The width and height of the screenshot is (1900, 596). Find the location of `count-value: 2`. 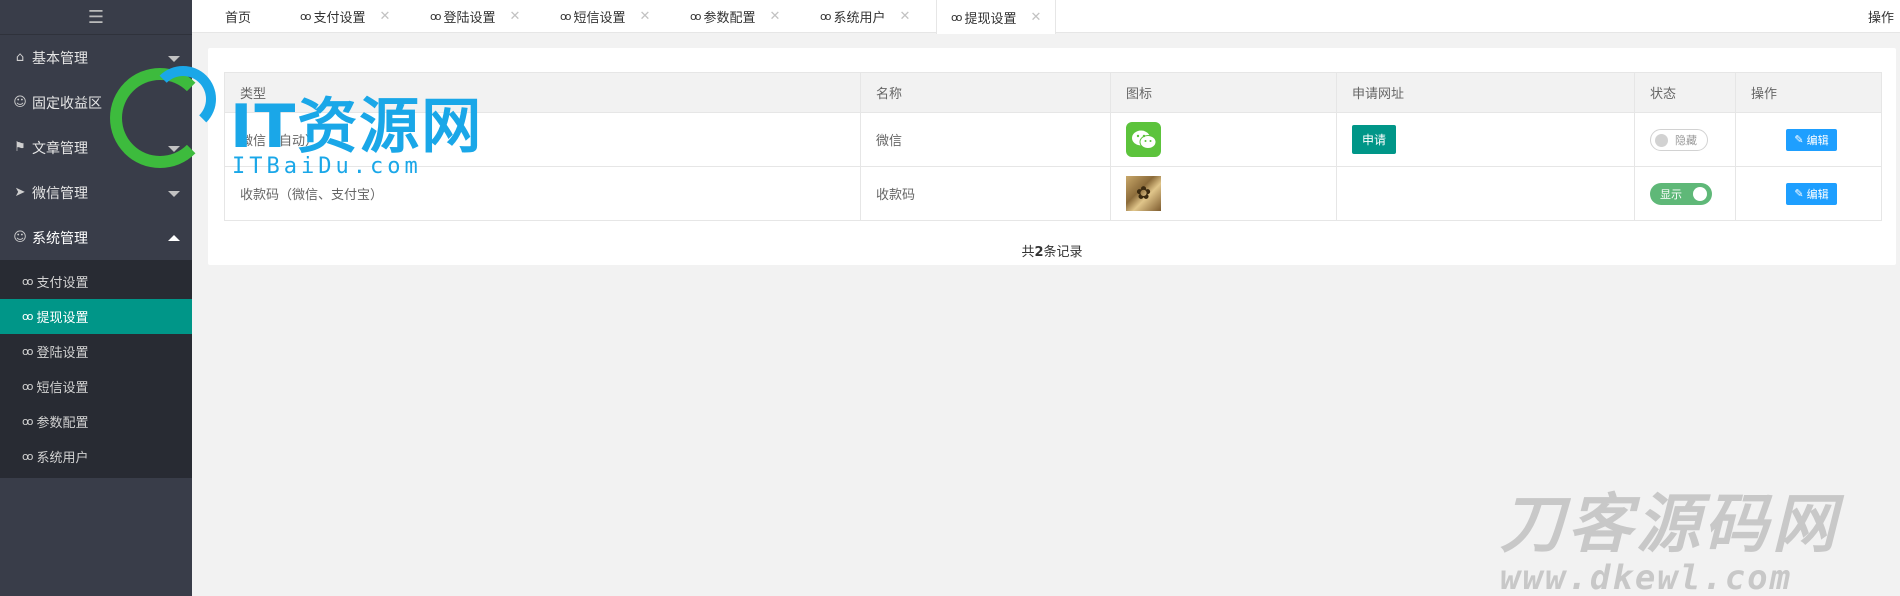

count-value: 2 is located at coordinates (1039, 252).